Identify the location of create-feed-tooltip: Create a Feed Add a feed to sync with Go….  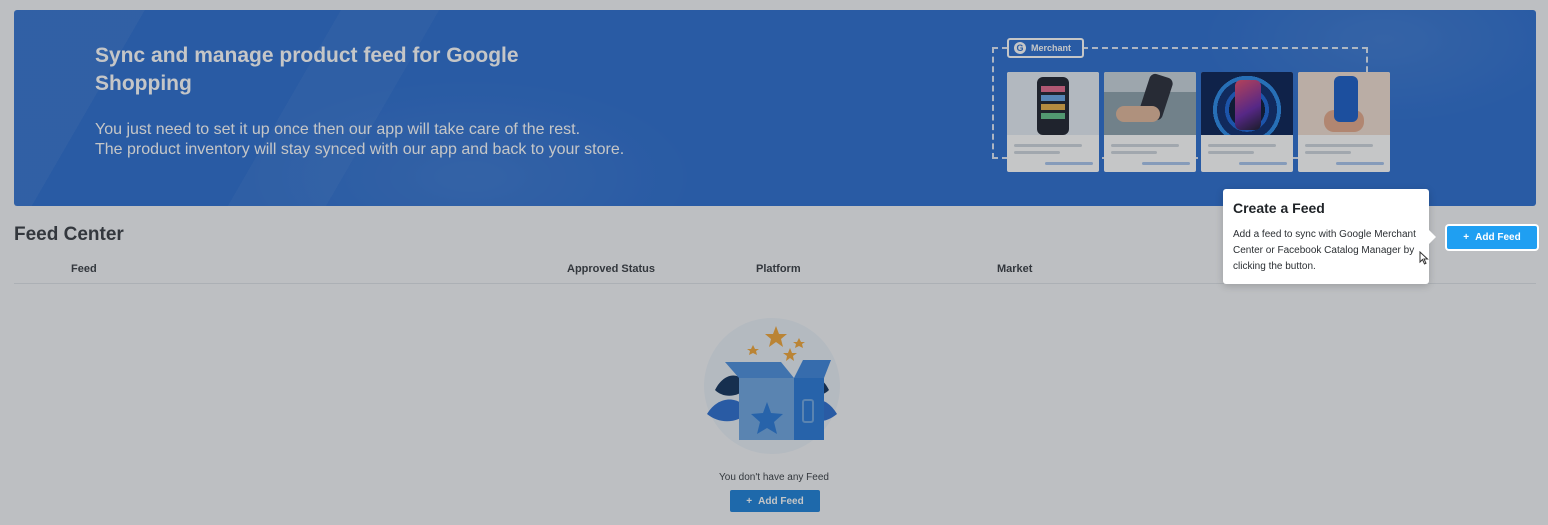
(1329, 236).